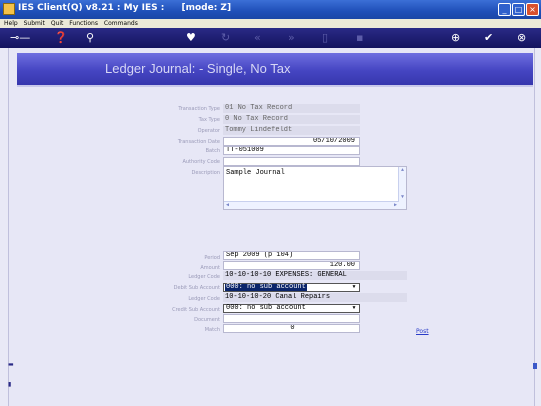 The width and height of the screenshot is (541, 406). I want to click on document-field, so click(291, 318).